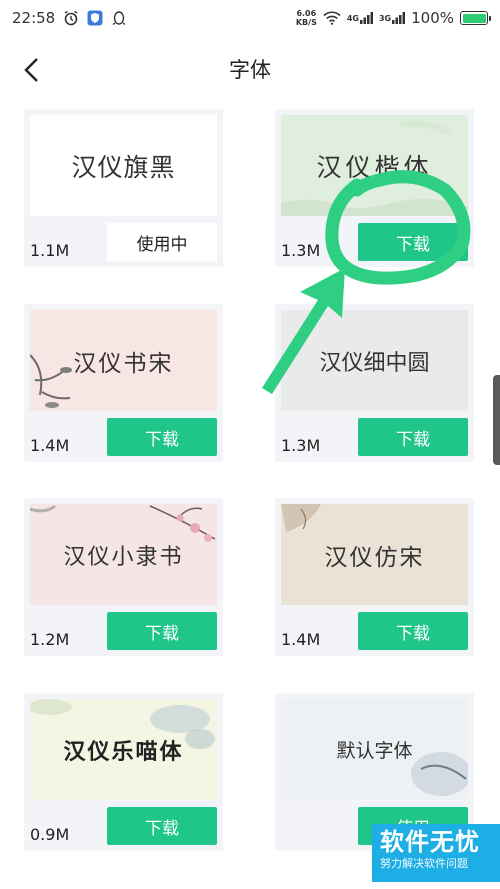 The image size is (500, 889). What do you see at coordinates (123, 363) in the screenshot?
I see `font-preview-name: 汉仪书宋` at bounding box center [123, 363].